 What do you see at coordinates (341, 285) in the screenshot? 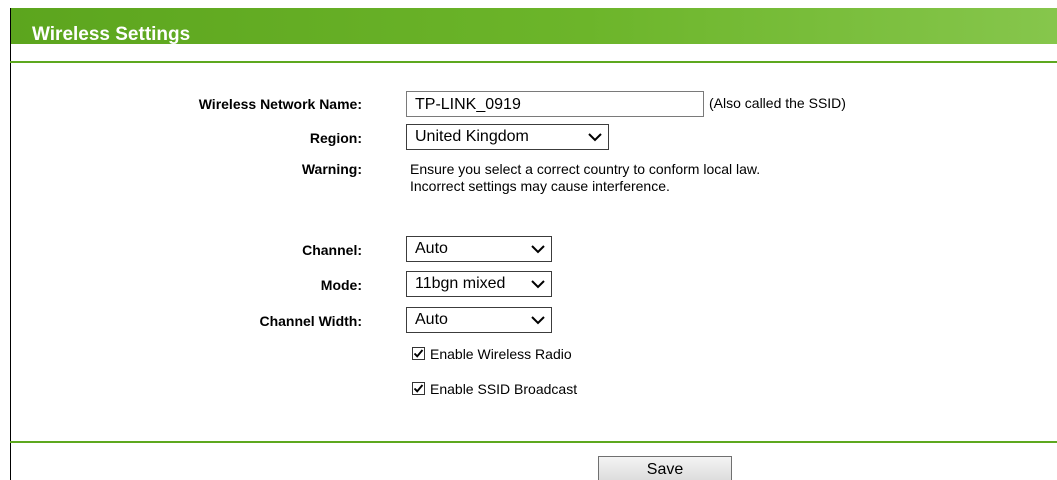
I see `mode-label: Mode:` at bounding box center [341, 285].